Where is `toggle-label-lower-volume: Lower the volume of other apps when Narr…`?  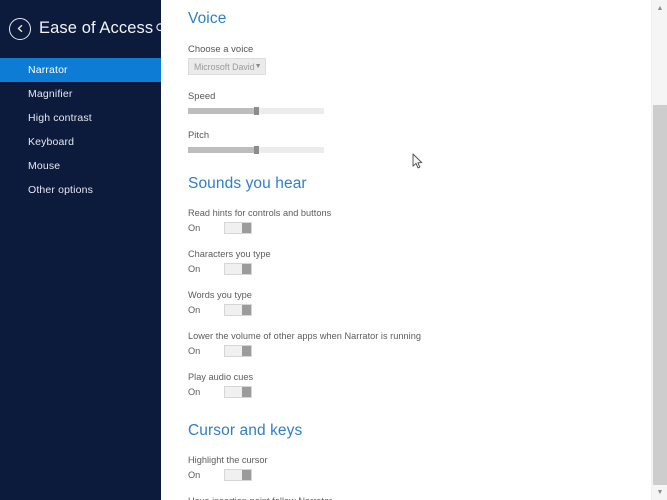 toggle-label-lower-volume: Lower the volume of other apps when Narr… is located at coordinates (304, 336).